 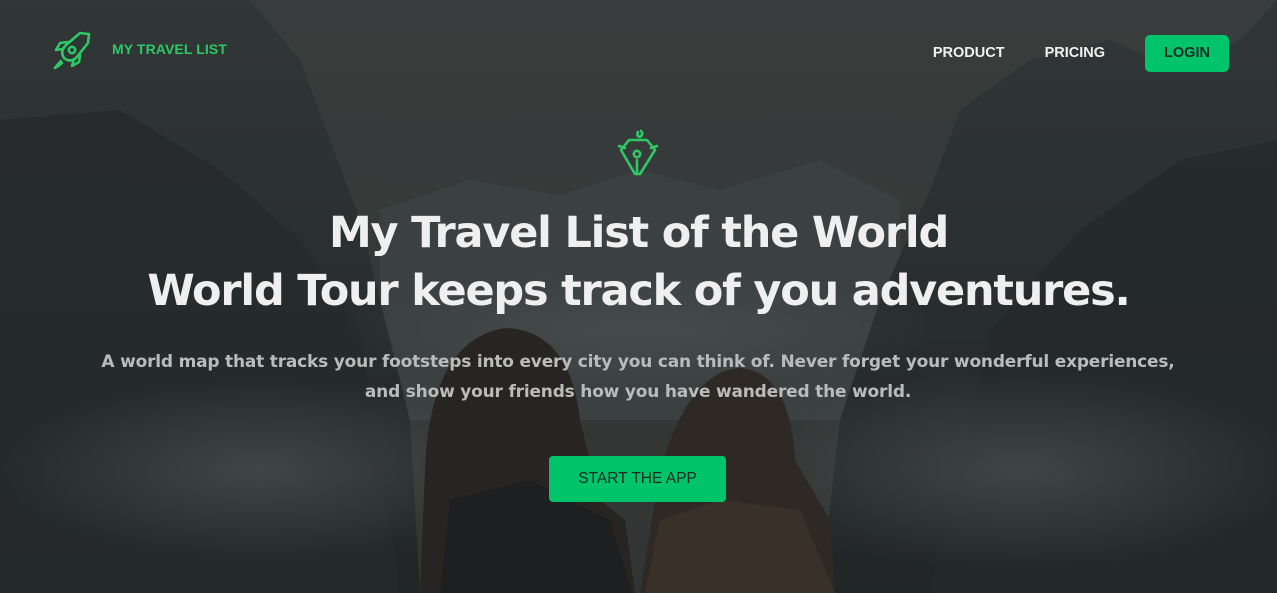 I want to click on brand-logo-link: MY TRAVEL LIST, so click(x=138, y=50).